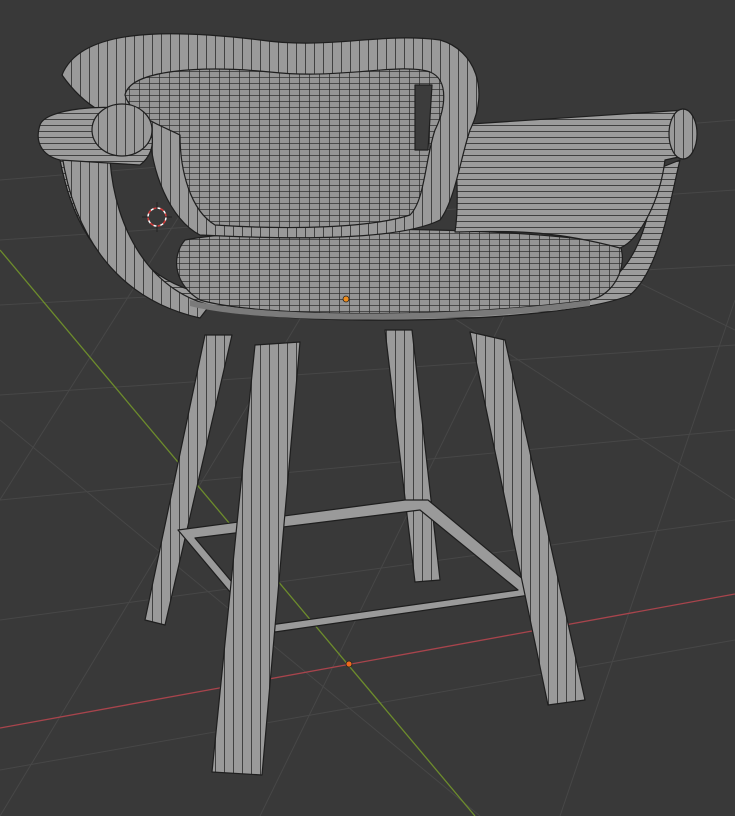 The image size is (735, 816). I want to click on world-origin-icon, so click(349, 664).